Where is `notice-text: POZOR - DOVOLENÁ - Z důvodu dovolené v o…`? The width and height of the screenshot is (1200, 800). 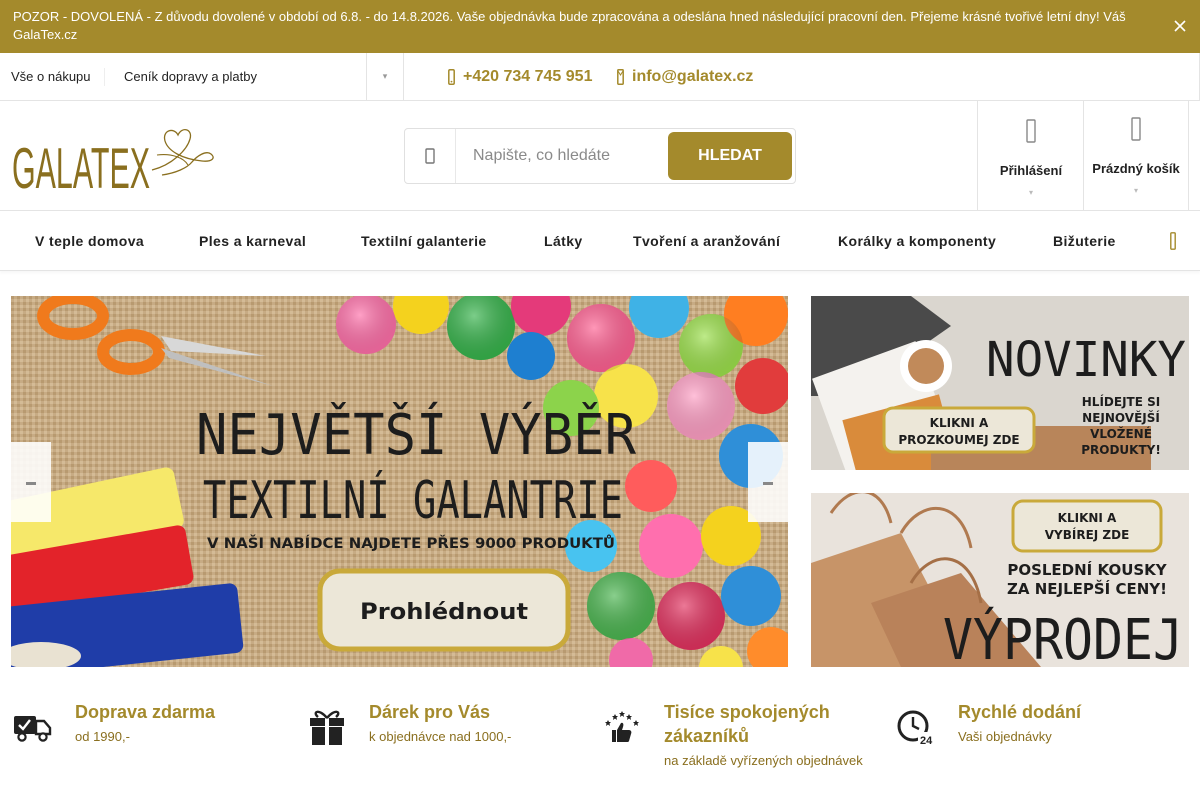 notice-text: POZOR - DOVOLENÁ - Z důvodu dovolené v o… is located at coordinates (569, 25).